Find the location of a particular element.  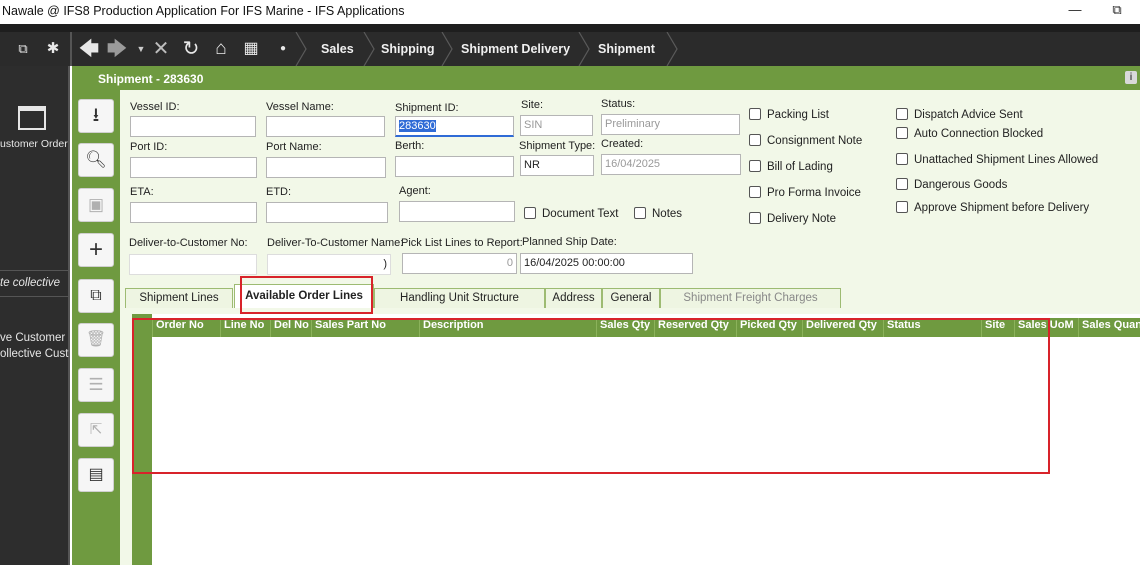

delete-icon: 🗑︎ is located at coordinates (96, 340).